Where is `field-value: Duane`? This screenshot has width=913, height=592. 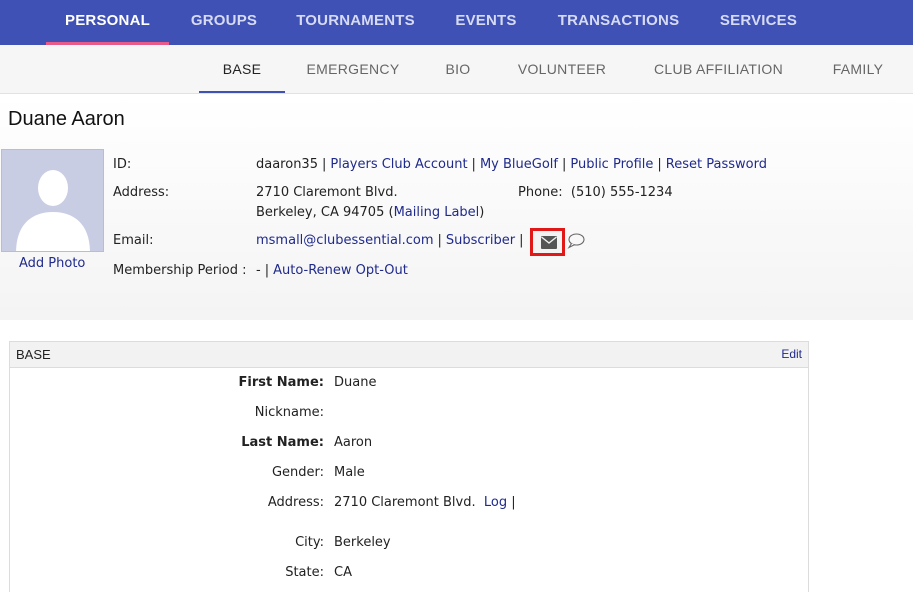
field-value: Duane is located at coordinates (355, 382).